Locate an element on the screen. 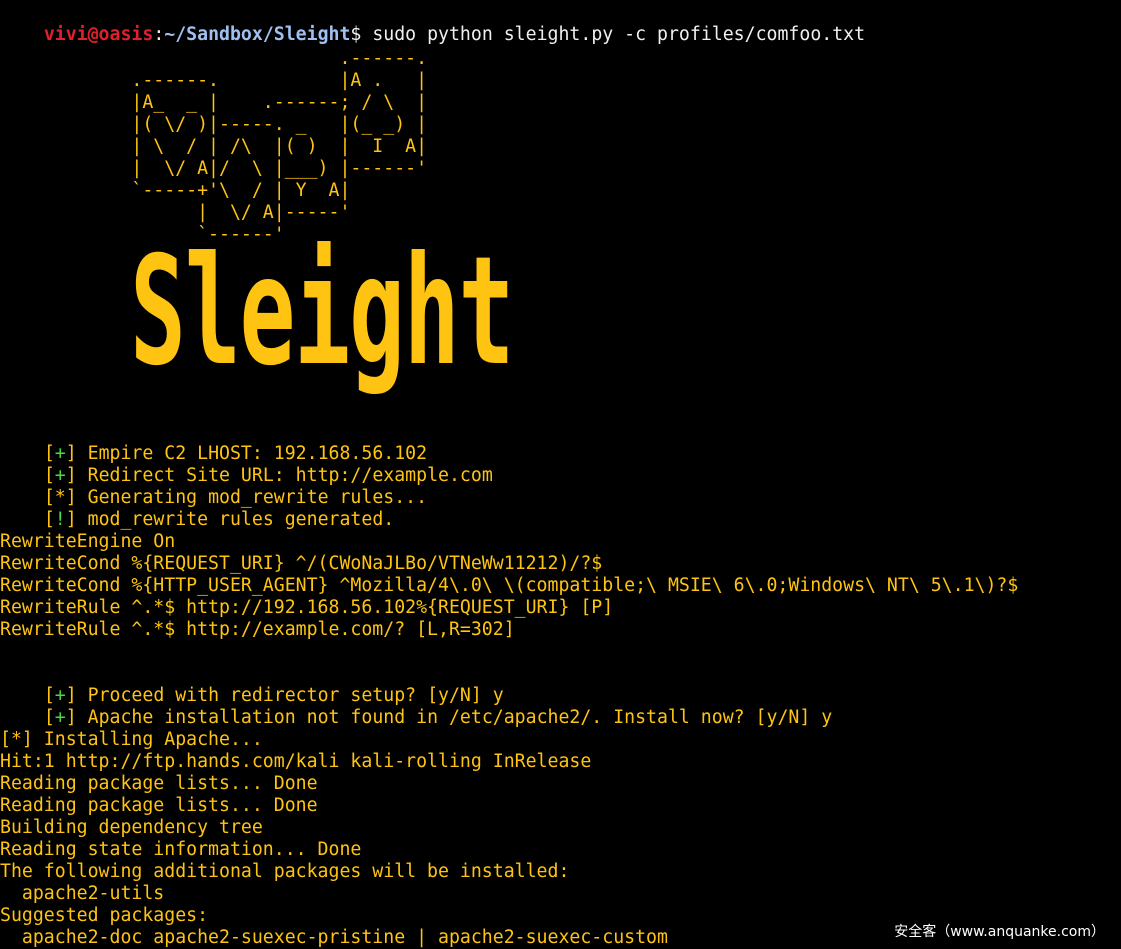  status-line: [!] mod_rewrite rules generated. is located at coordinates (219, 519).